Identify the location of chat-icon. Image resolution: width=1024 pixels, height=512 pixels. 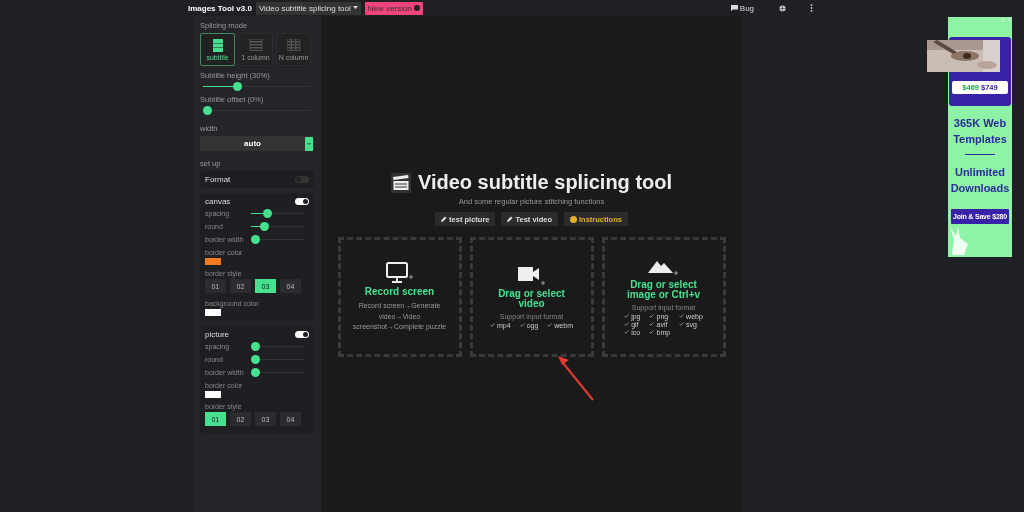
(734, 8).